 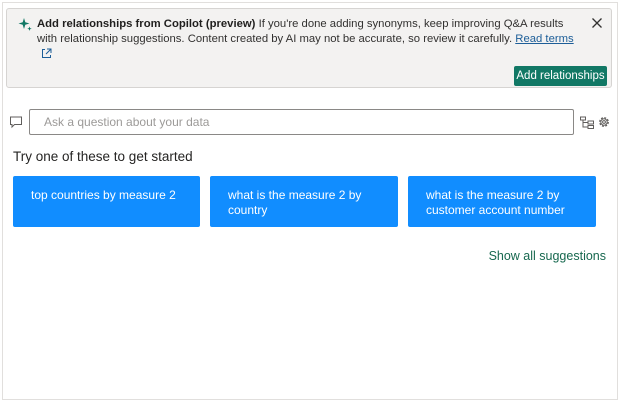 What do you see at coordinates (146, 24) in the screenshot?
I see `banner-title: Add relationships from Copilot (preview)` at bounding box center [146, 24].